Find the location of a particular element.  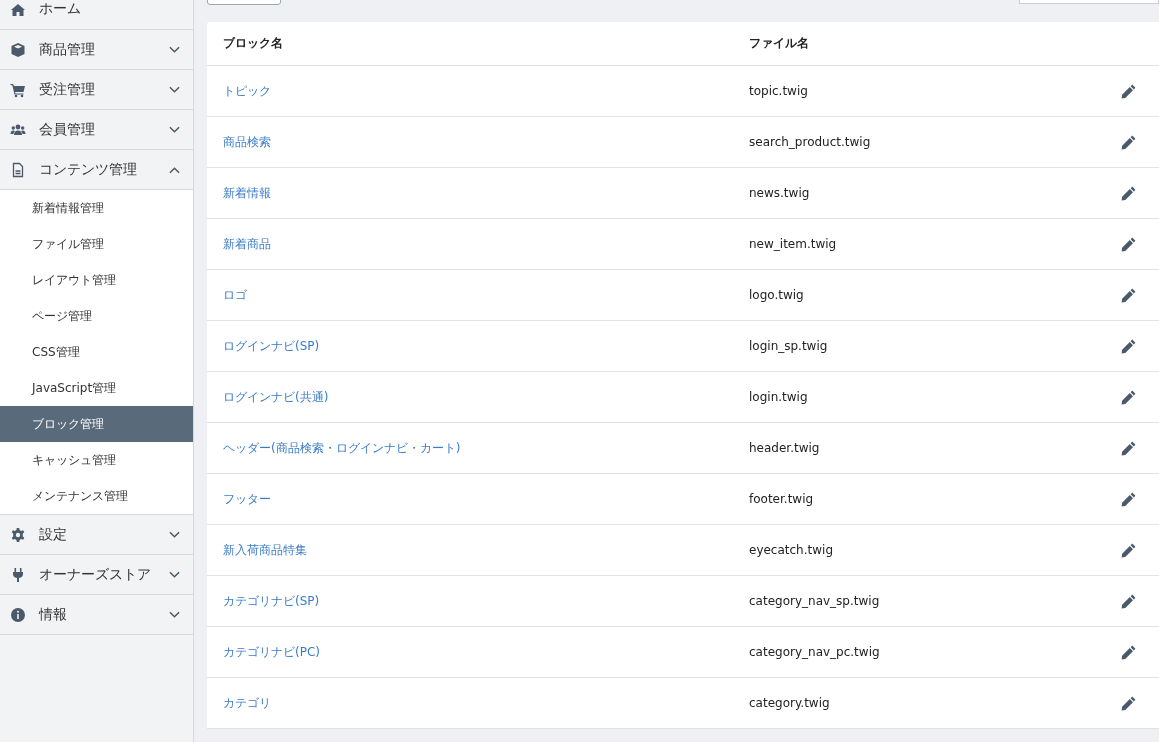

nav-label: 会員管理 is located at coordinates (67, 129).